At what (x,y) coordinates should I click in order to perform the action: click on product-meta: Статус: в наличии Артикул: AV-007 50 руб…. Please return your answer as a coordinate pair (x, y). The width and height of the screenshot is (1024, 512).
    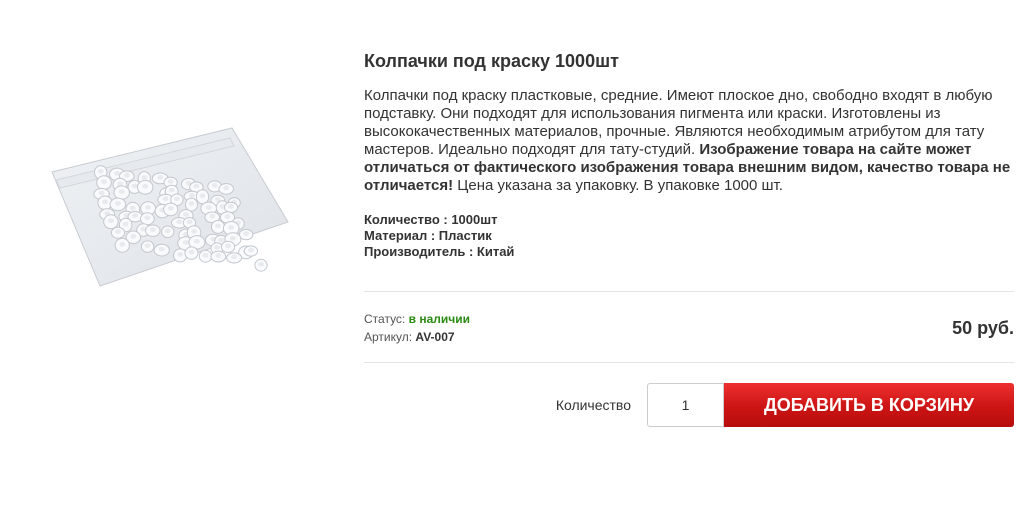
    Looking at the image, I should click on (689, 327).